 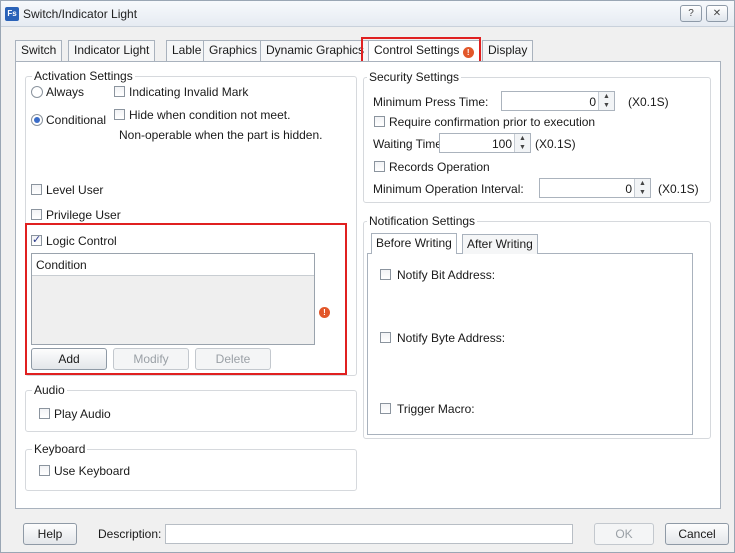 What do you see at coordinates (678, 189) in the screenshot?
I see `min-interval-unit: (X0.1S)` at bounding box center [678, 189].